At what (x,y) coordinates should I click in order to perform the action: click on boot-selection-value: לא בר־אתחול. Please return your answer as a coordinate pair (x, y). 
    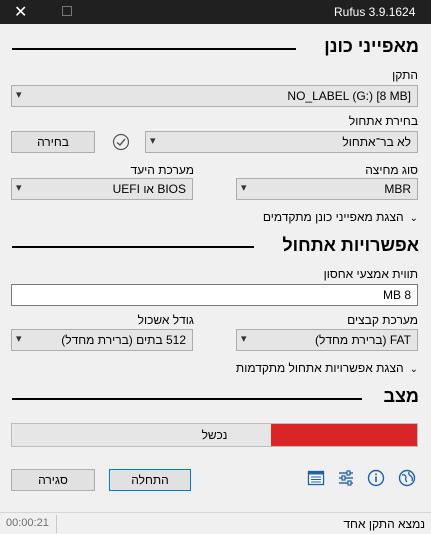
    Looking at the image, I should click on (376, 142).